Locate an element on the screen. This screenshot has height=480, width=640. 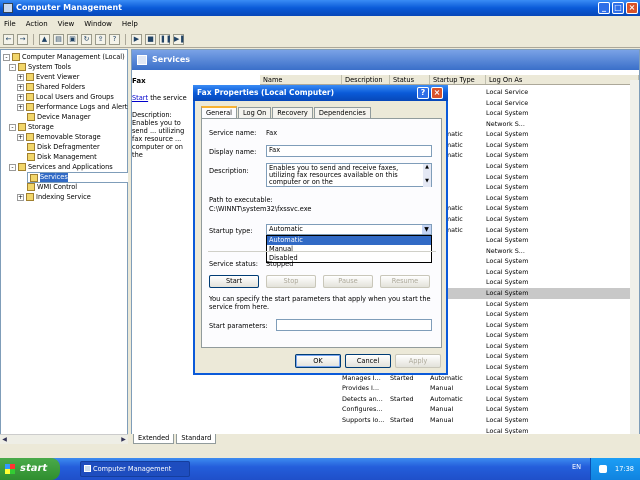
menu-help: Help is located at coordinates (130, 24).